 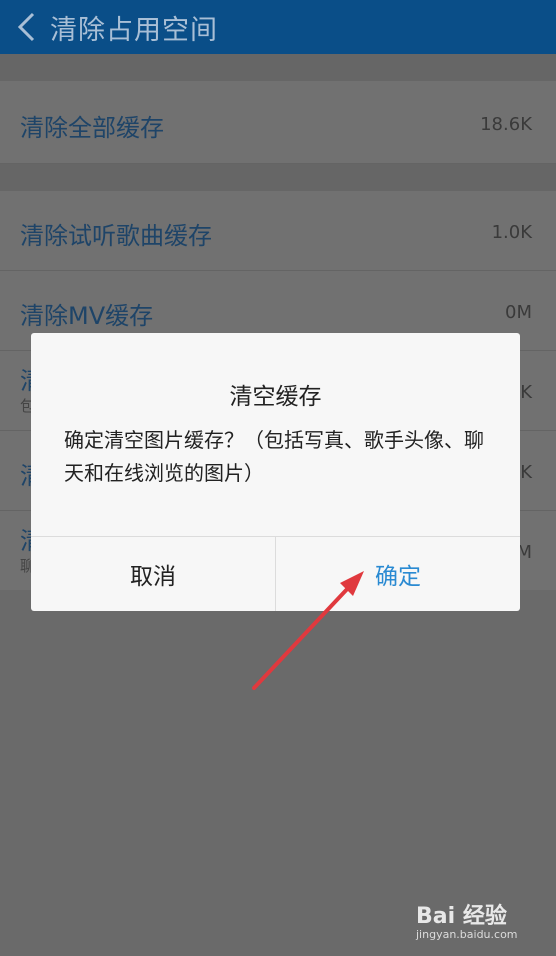 I want to click on app-header: 清除占用空间, so click(x=278, y=27).